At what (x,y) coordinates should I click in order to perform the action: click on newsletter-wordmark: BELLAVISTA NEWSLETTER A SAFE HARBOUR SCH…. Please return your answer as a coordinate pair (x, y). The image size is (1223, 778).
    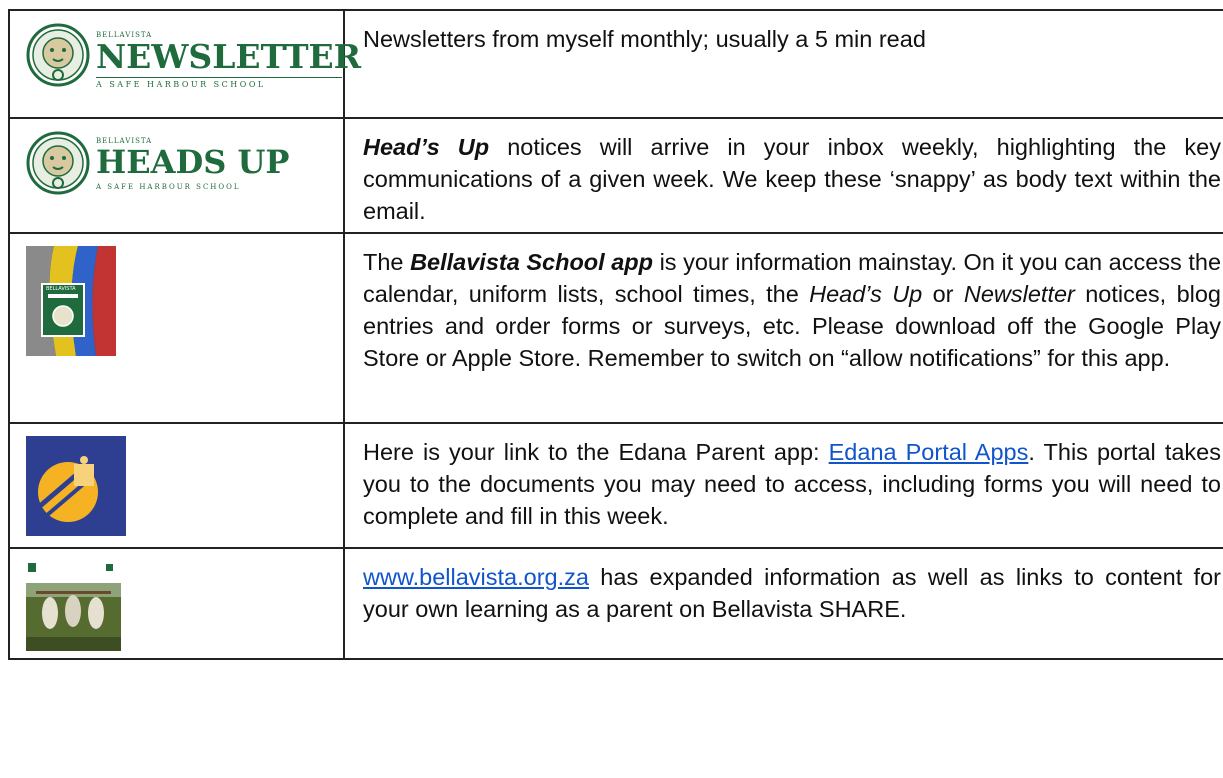
    Looking at the image, I should click on (228, 62).